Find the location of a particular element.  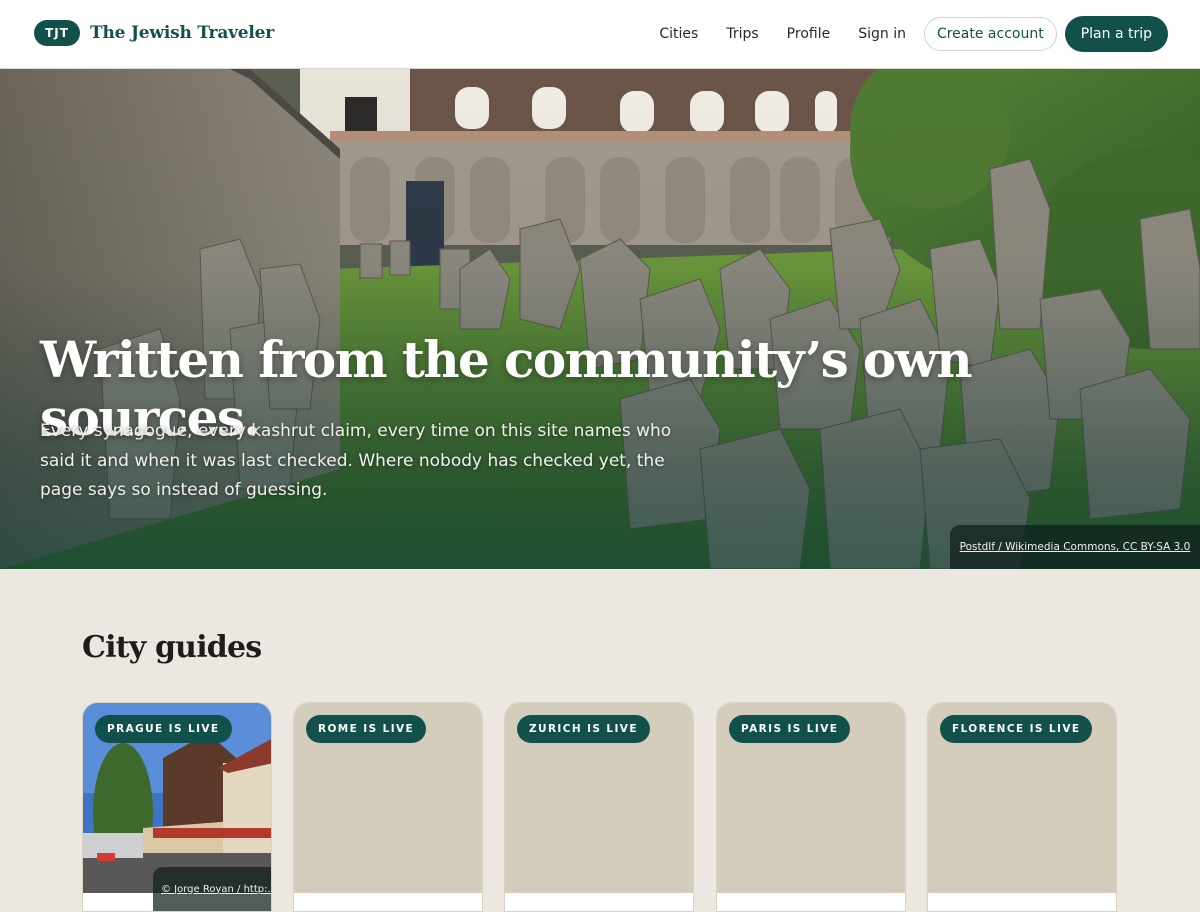

nav-profile: Profile is located at coordinates (809, 34).